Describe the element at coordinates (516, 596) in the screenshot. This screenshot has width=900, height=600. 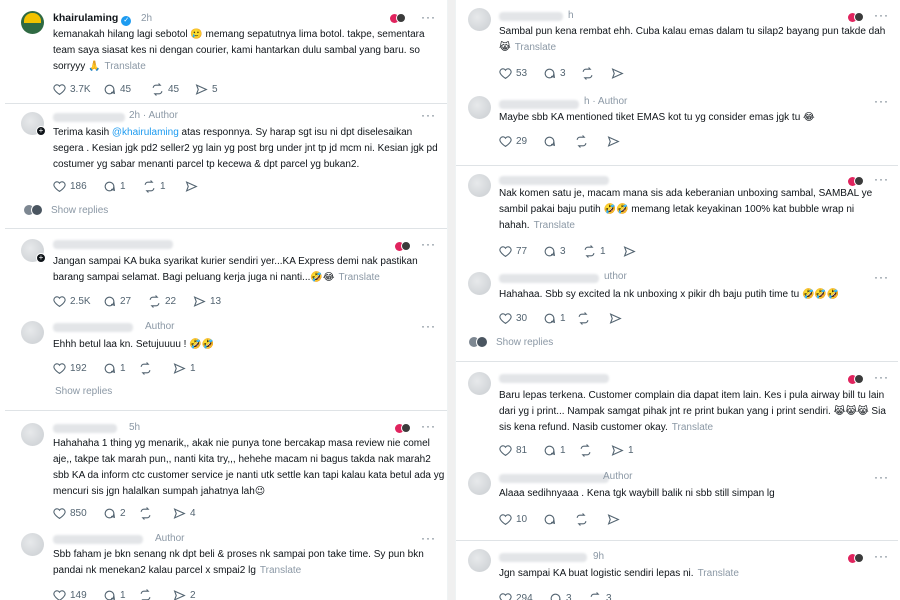
I see `like-button: 294` at that location.